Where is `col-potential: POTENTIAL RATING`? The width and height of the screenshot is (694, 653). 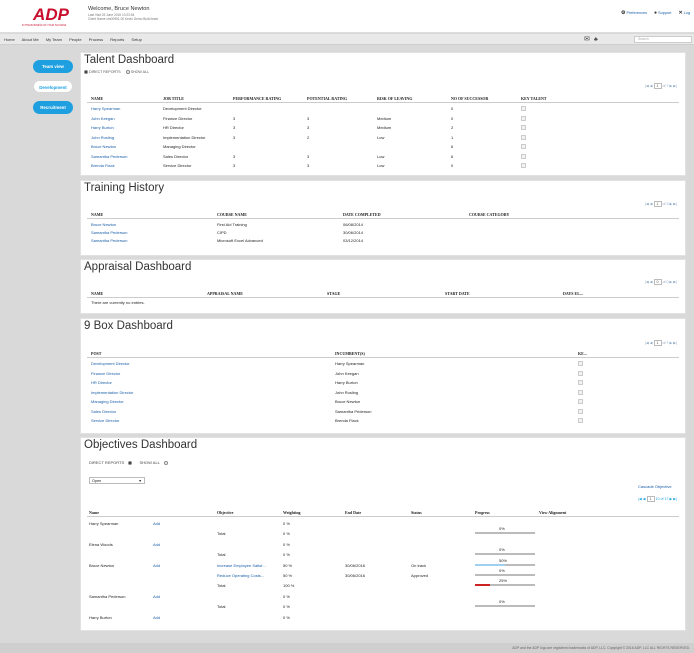
col-potential: POTENTIAL RATING is located at coordinates (327, 98).